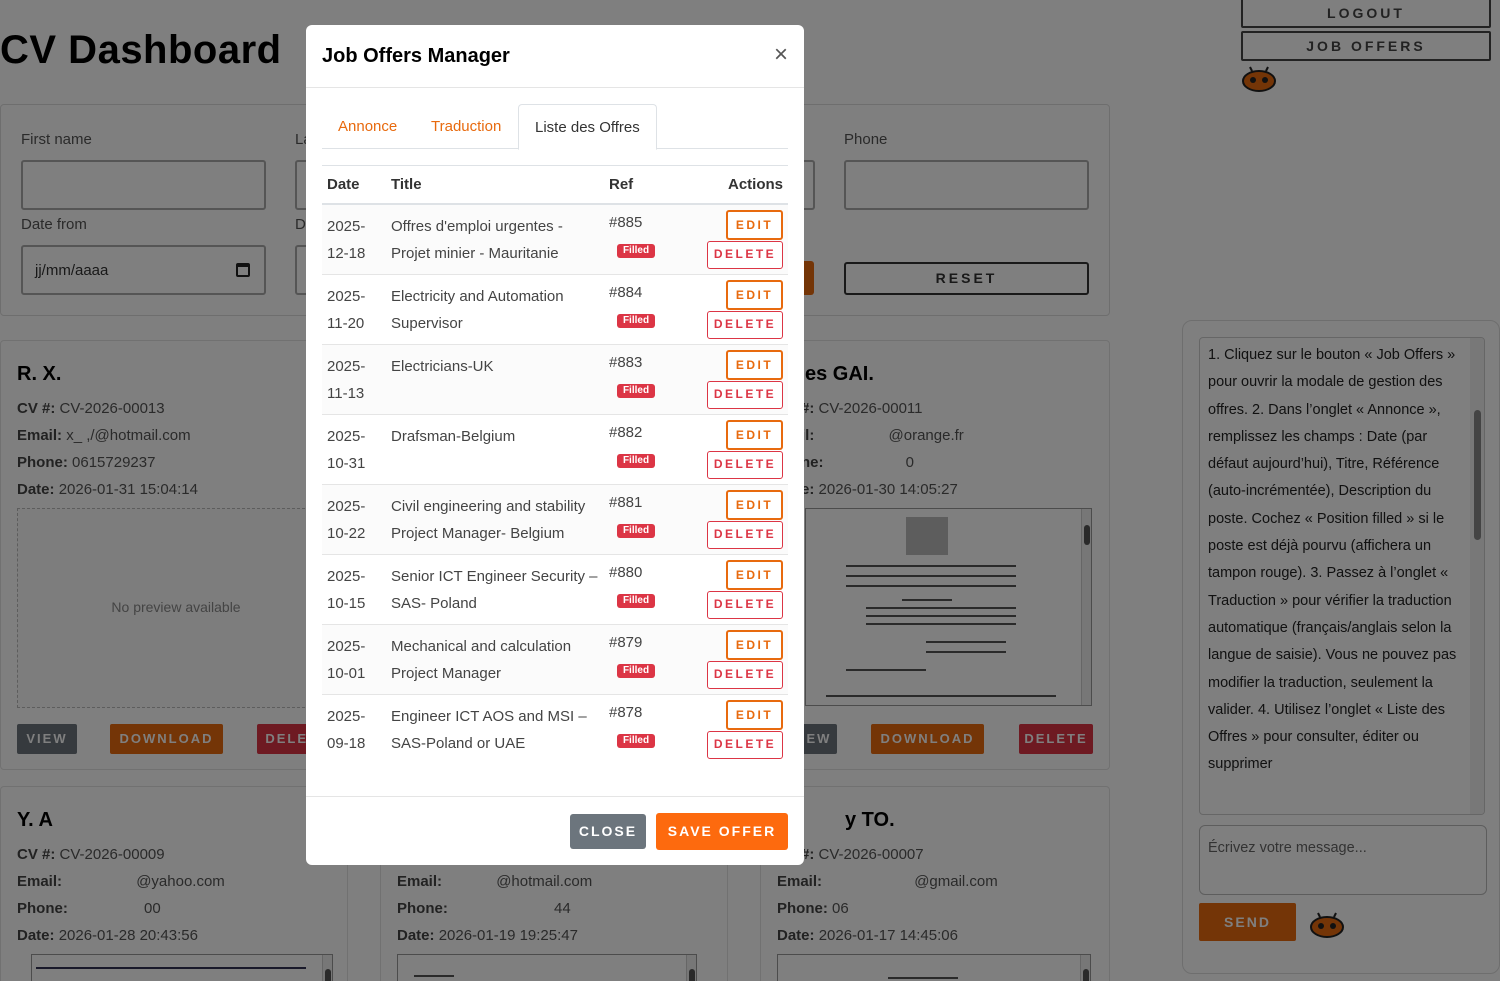  I want to click on offer-ref: #883, so click(626, 362).